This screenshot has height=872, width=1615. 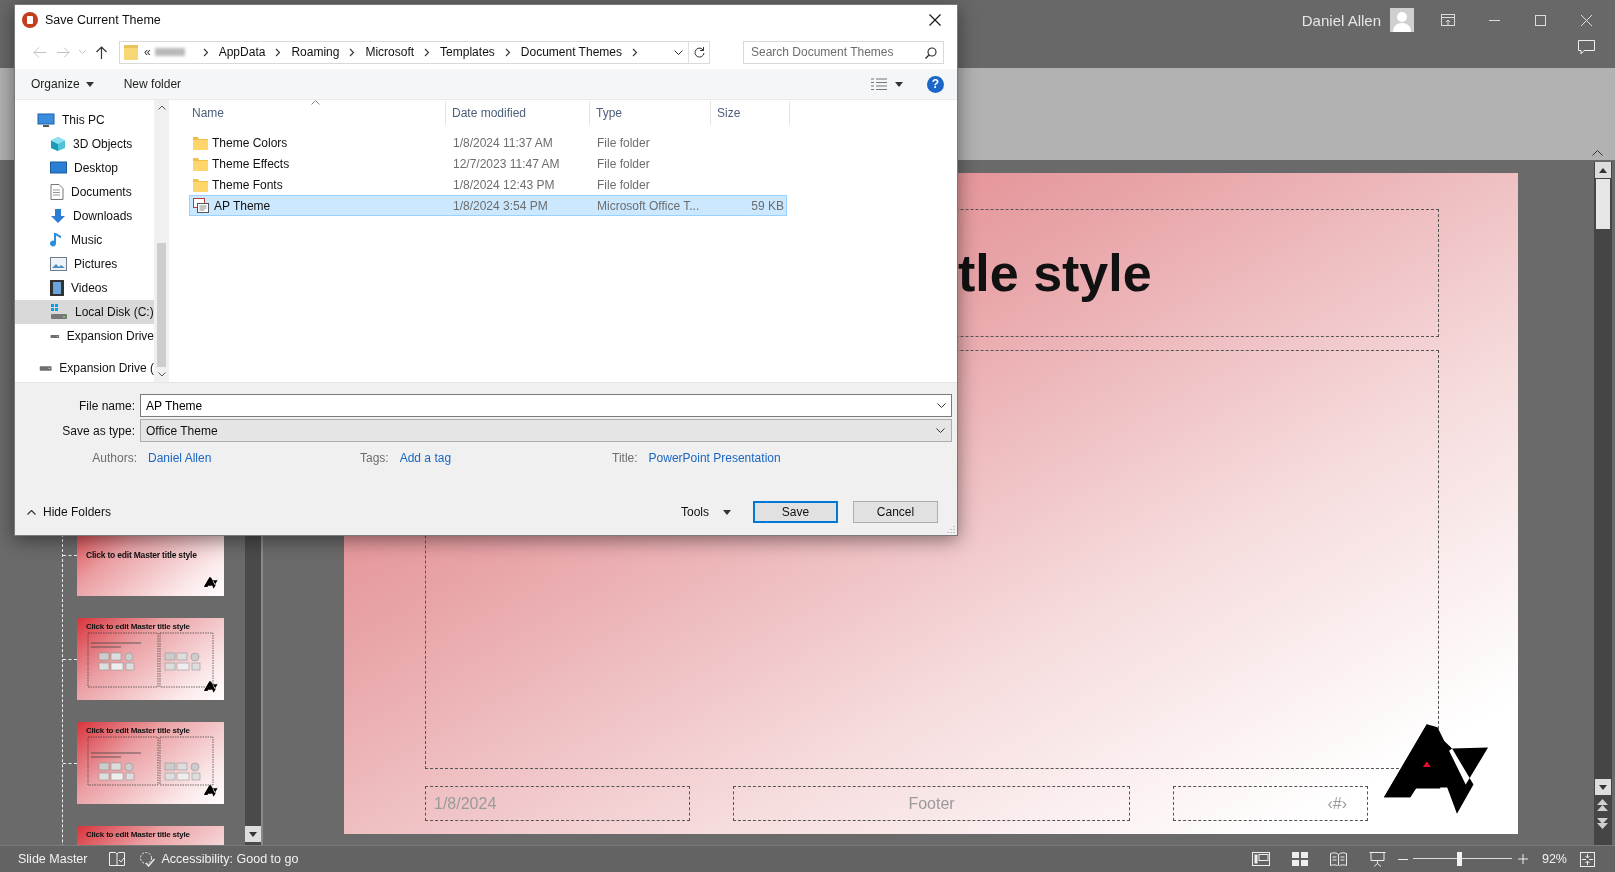 What do you see at coordinates (1448, 20) in the screenshot?
I see `ribbon-display-icon` at bounding box center [1448, 20].